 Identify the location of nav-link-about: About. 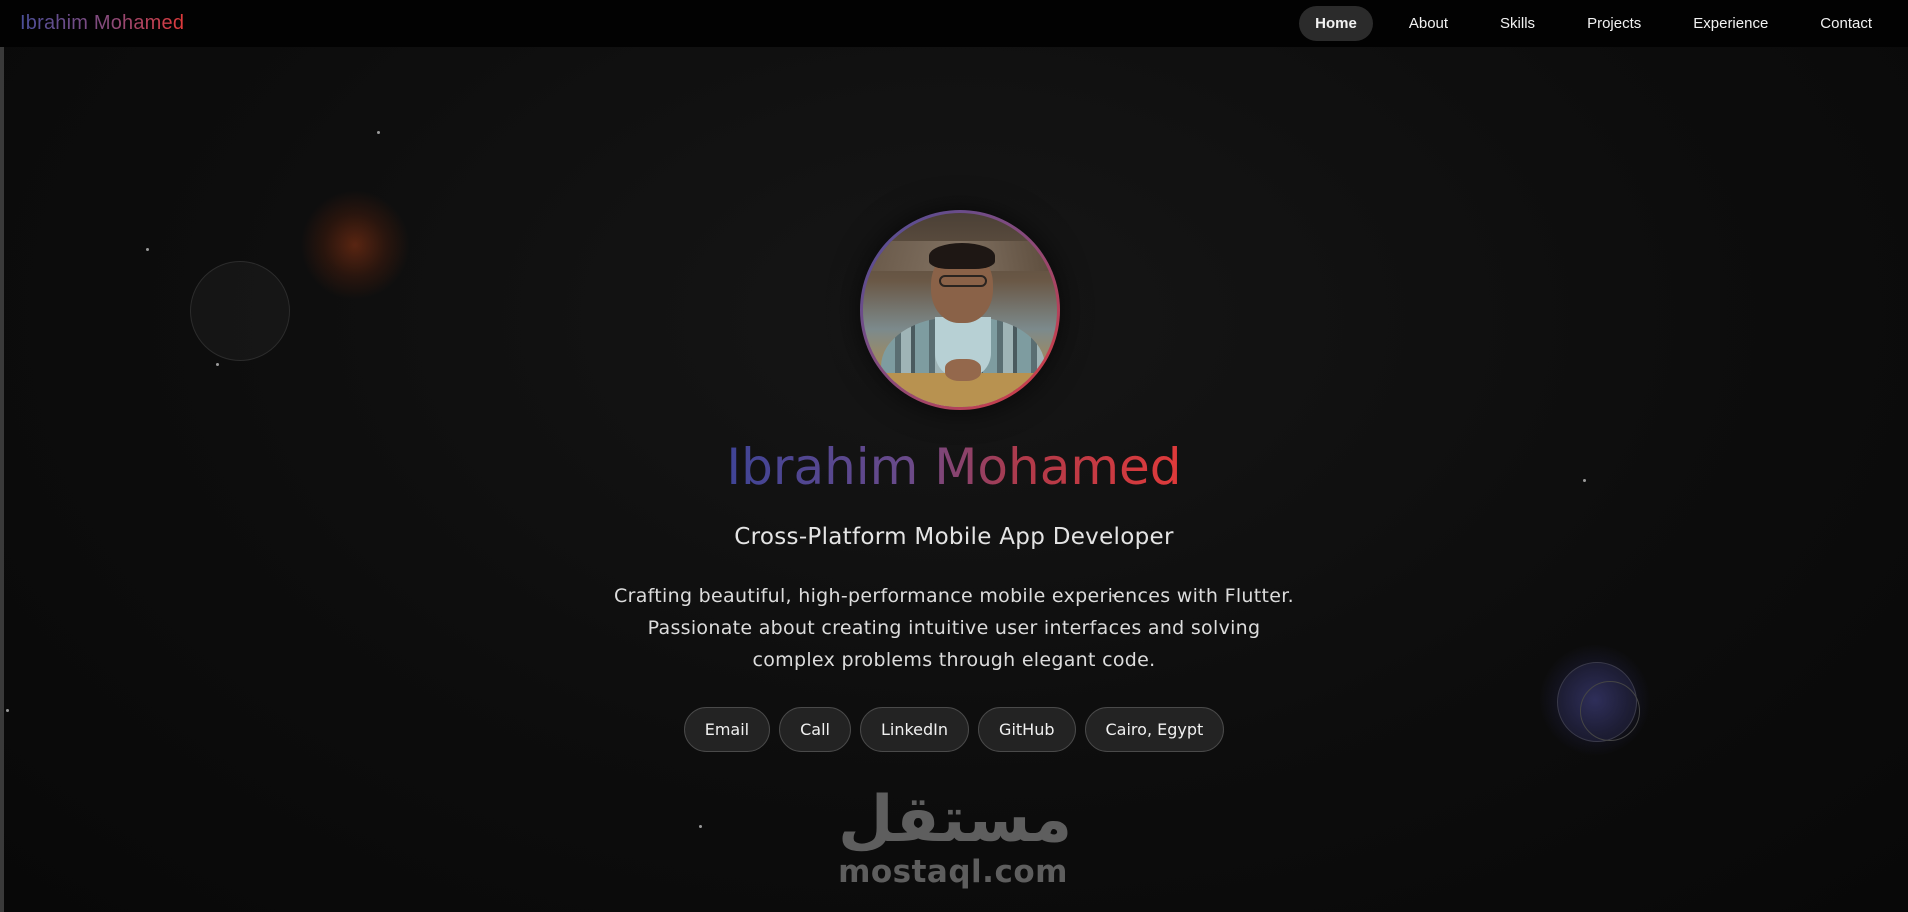
(1428, 23).